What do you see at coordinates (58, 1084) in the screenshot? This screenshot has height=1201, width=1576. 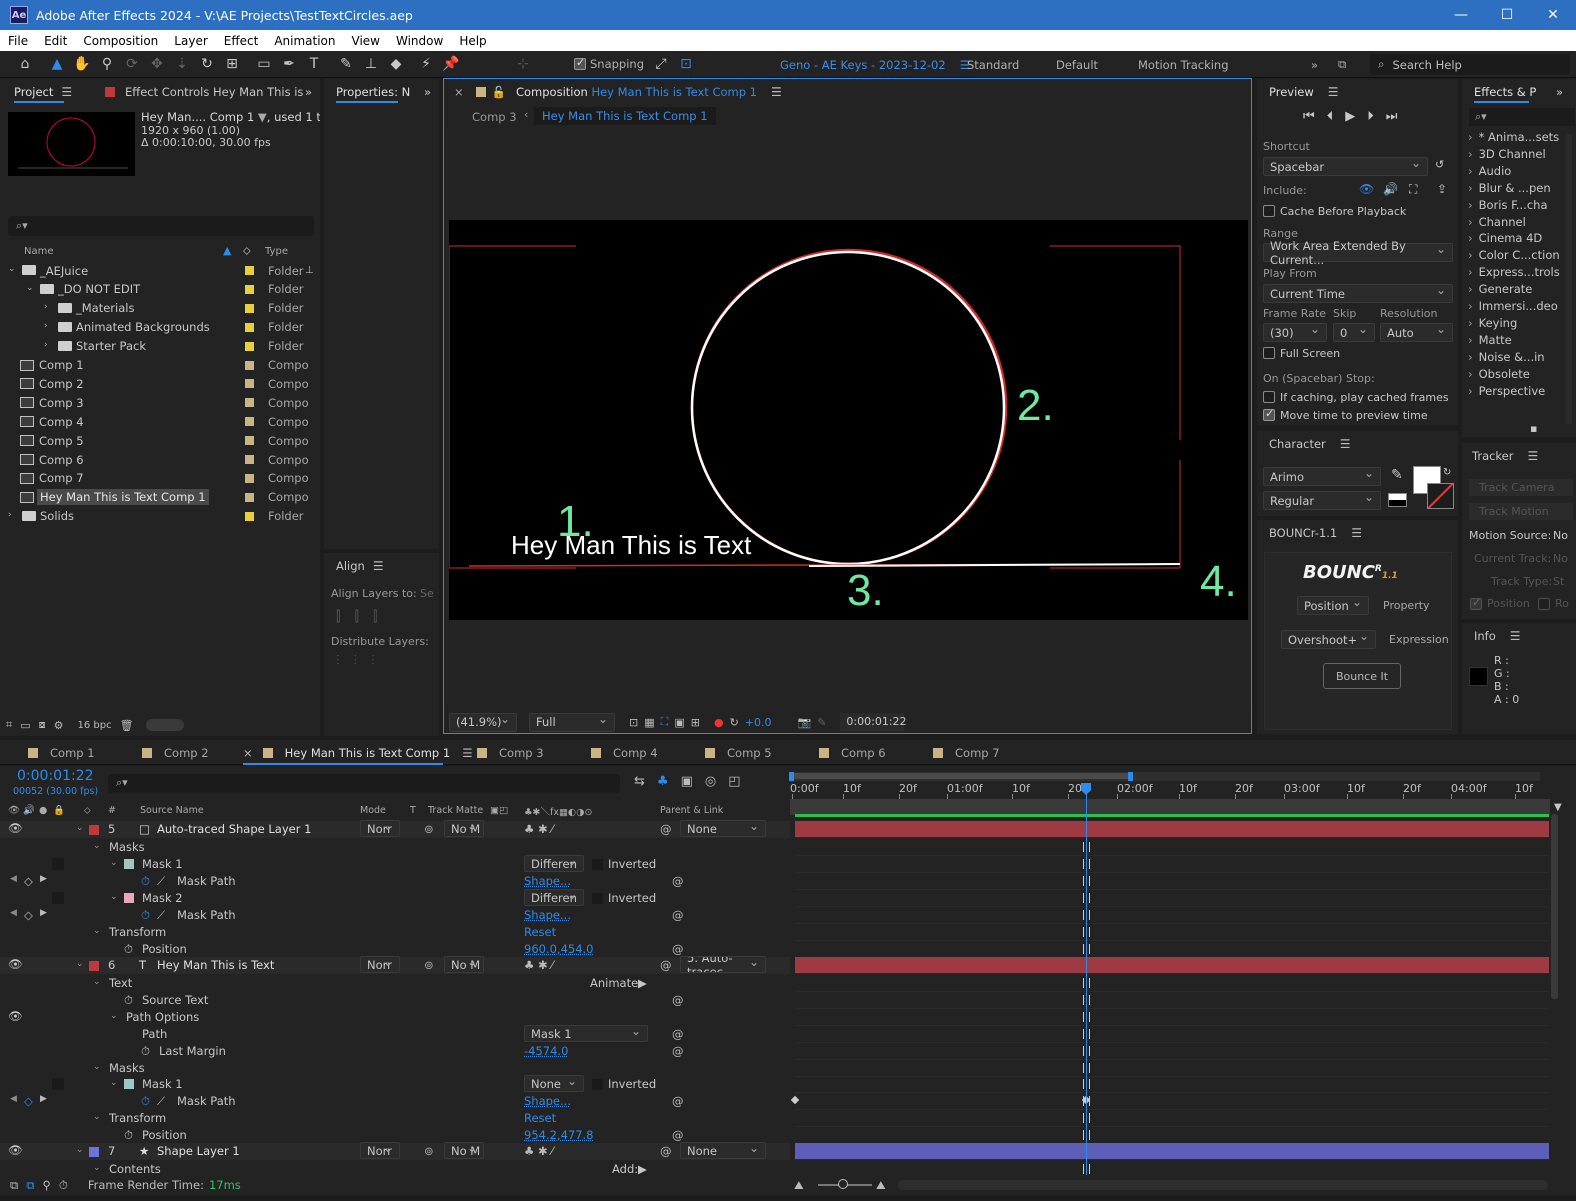 I see `mask-lock-slot` at bounding box center [58, 1084].